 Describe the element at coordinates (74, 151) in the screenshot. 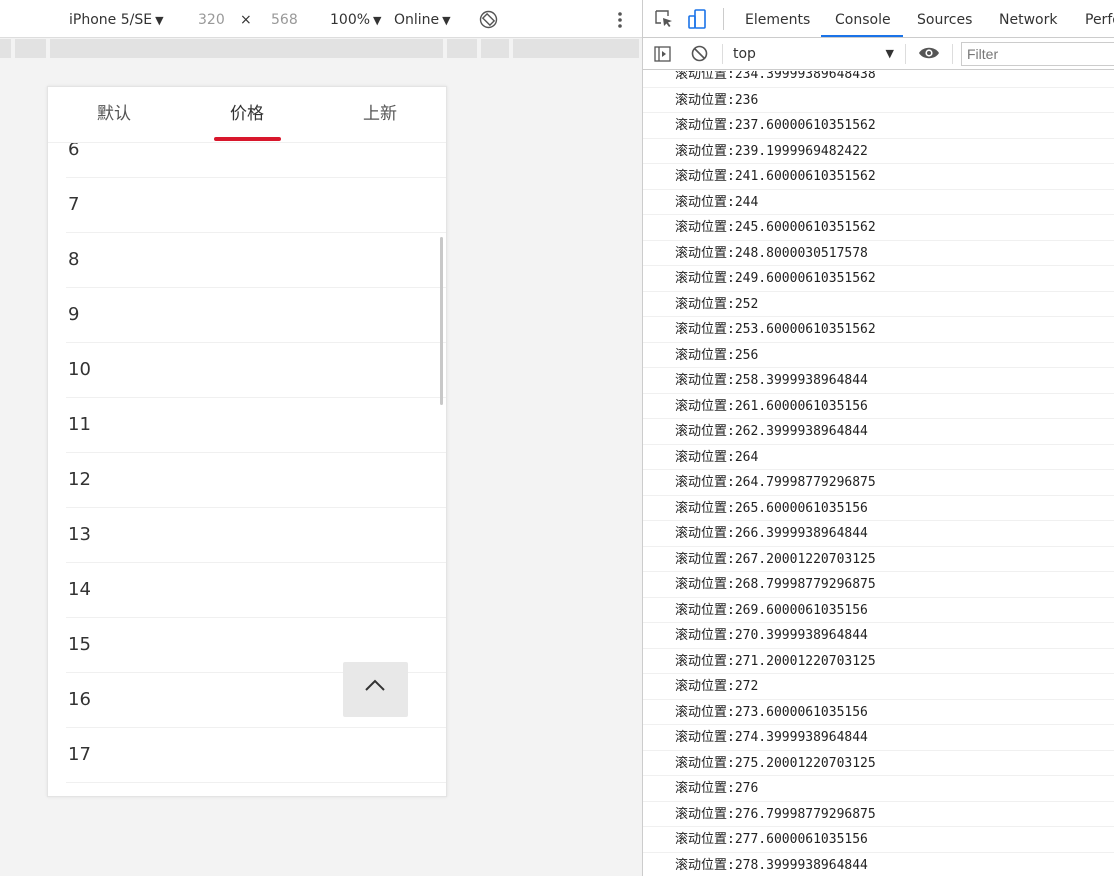

I see `list-item-label: 6` at that location.